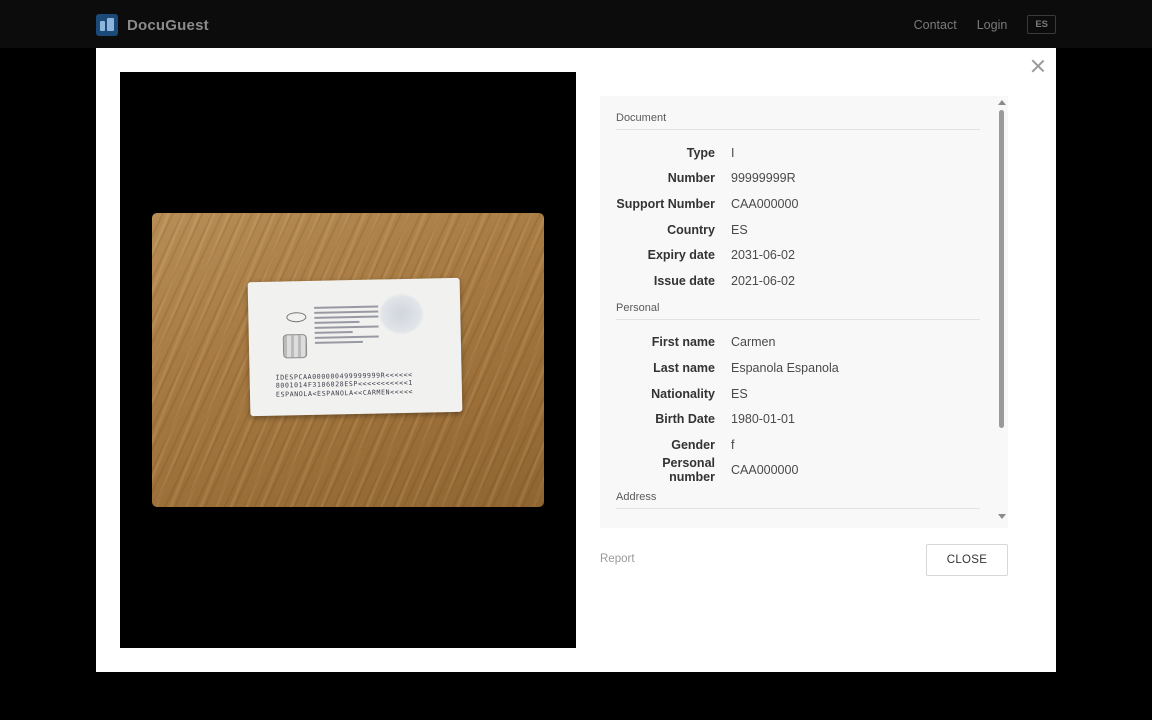 Image resolution: width=1152 pixels, height=720 pixels. What do you see at coordinates (295, 346) in the screenshot?
I see `chip-icon` at bounding box center [295, 346].